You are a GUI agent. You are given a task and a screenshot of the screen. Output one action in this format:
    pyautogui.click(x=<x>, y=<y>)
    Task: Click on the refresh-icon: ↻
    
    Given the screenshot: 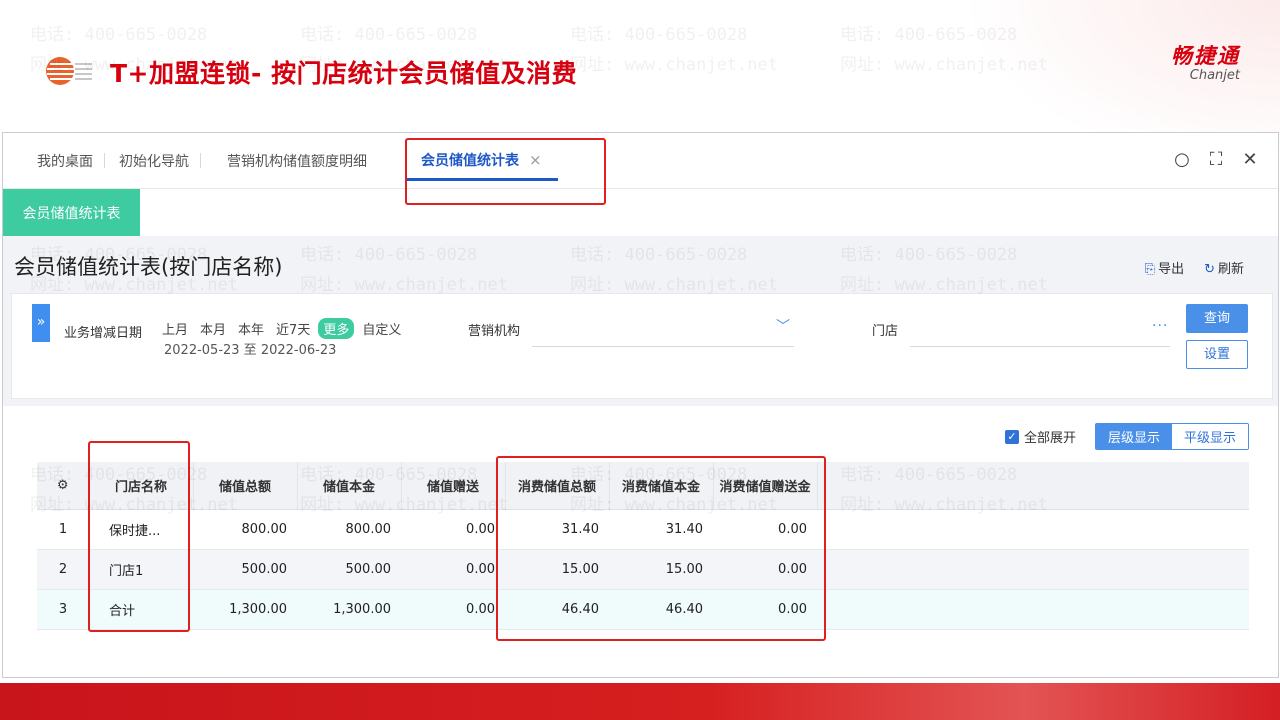 What is the action you would take?
    pyautogui.click(x=1209, y=269)
    